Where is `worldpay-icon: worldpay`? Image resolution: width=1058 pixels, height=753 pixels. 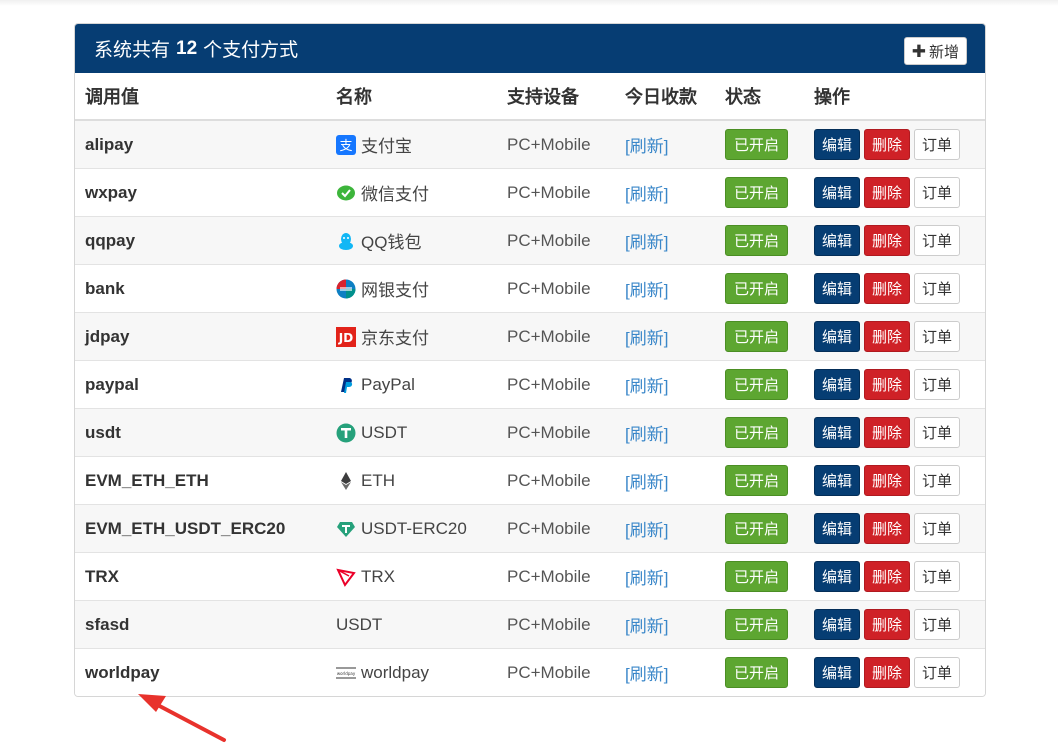
worldpay-icon: worldpay is located at coordinates (346, 673).